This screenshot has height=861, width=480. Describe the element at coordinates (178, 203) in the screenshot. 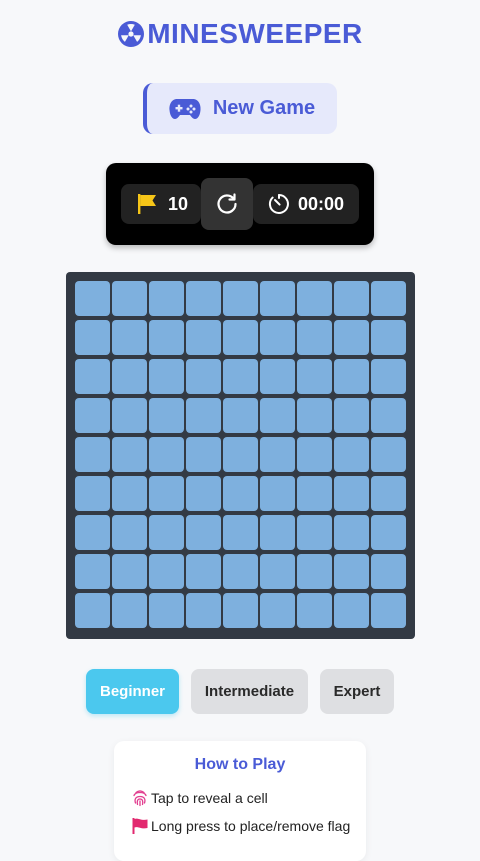

I see `flags-count: 10` at that location.